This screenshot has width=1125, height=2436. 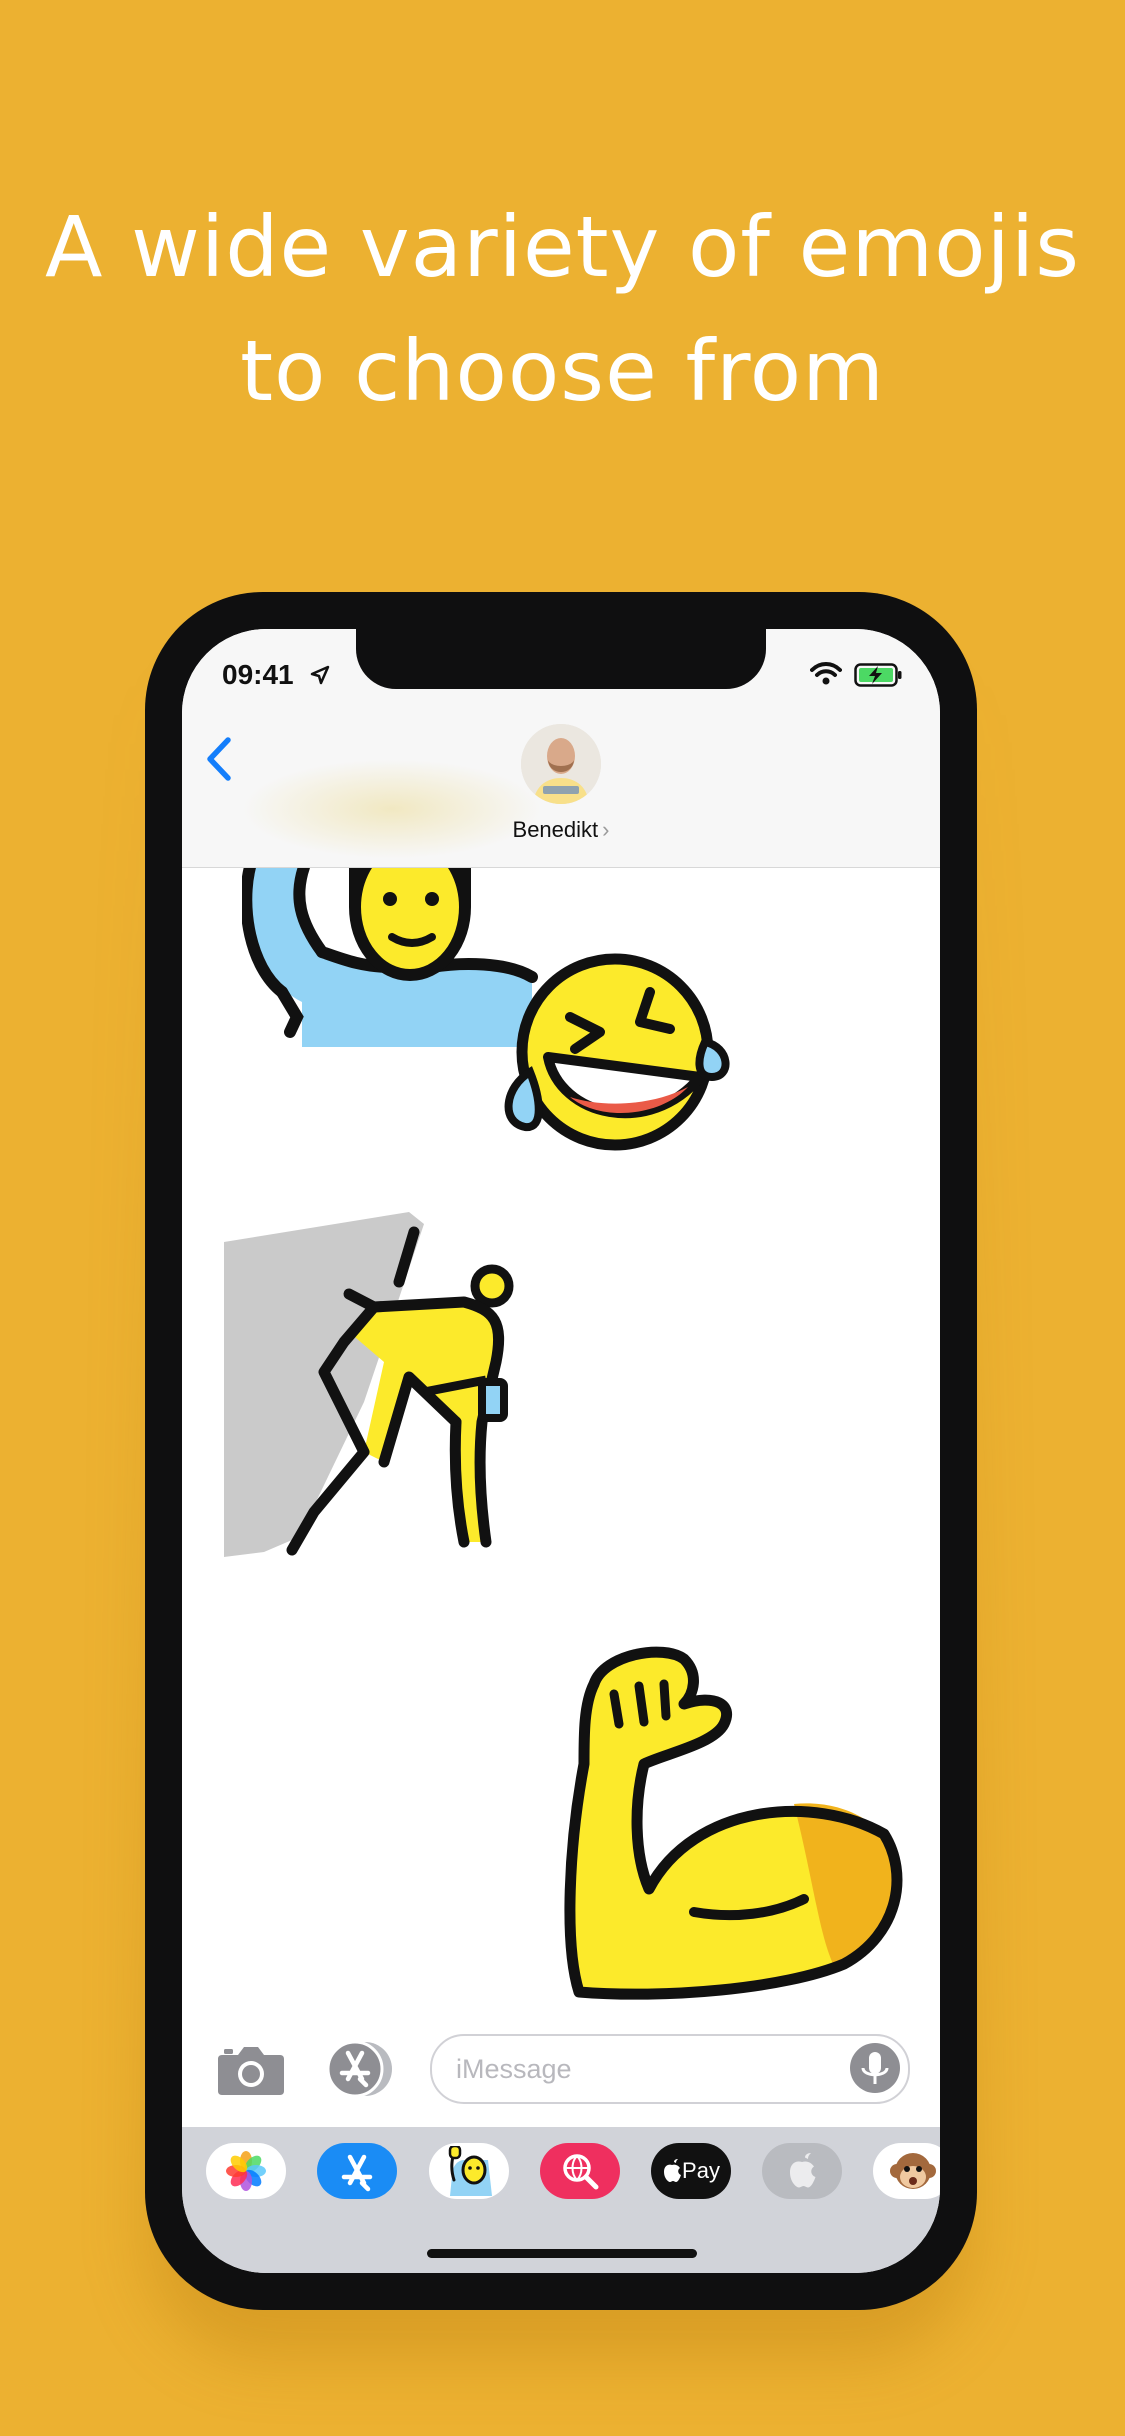 I want to click on status-time: 09:41, so click(x=258, y=674).